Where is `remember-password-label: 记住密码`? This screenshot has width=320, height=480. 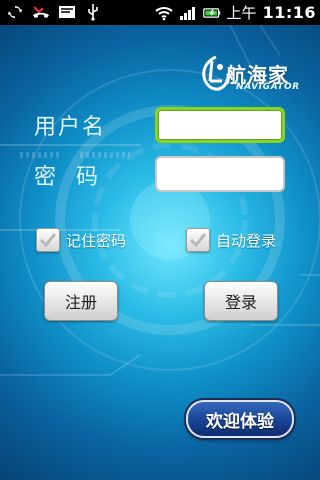 remember-password-label: 记住密码 is located at coordinates (96, 240).